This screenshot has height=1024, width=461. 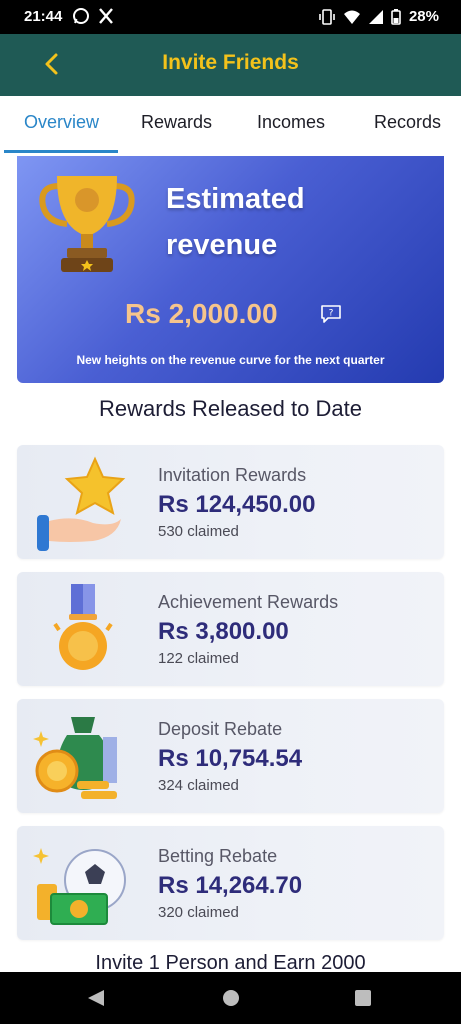 I want to click on wifi-icon, so click(x=351, y=17).